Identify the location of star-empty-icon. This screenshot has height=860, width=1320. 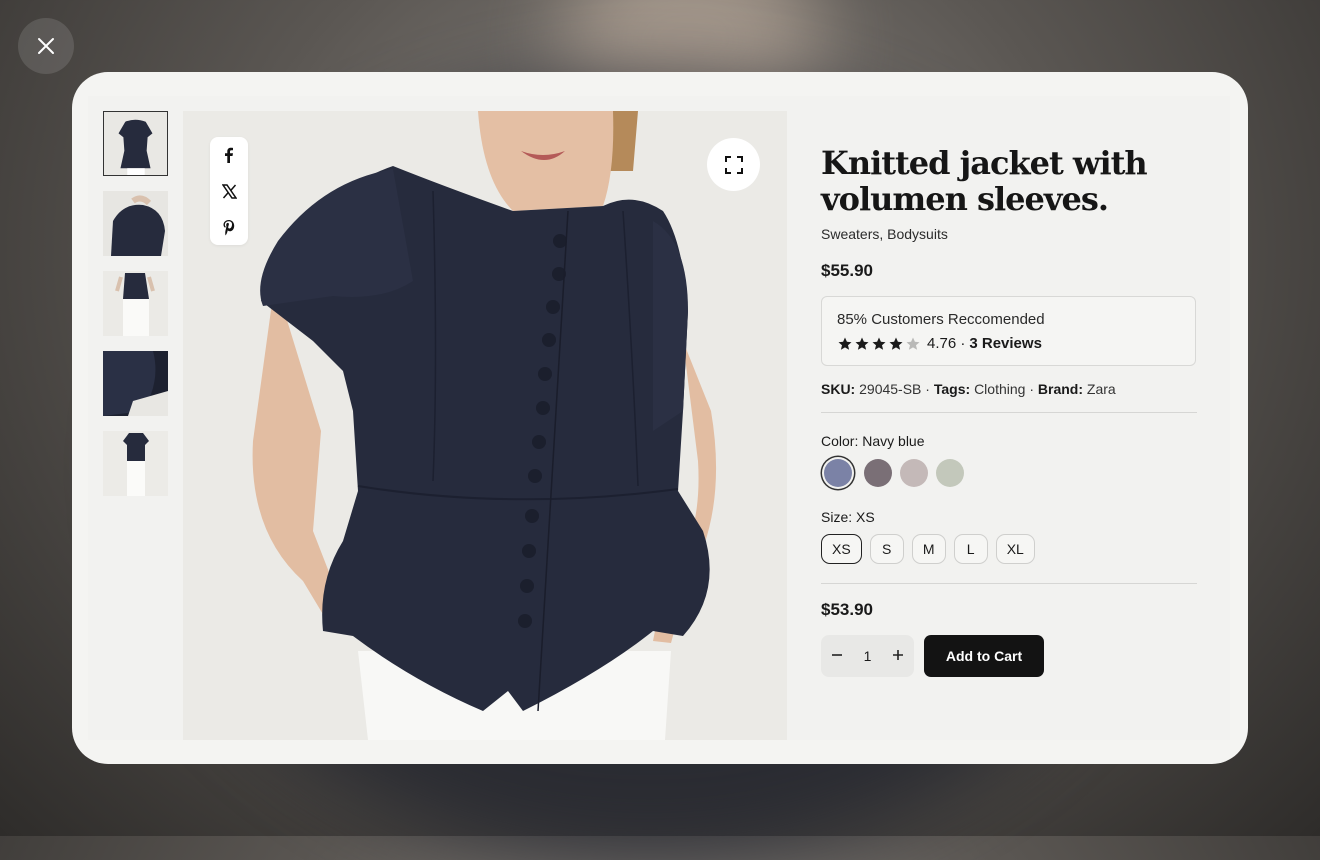
(913, 343).